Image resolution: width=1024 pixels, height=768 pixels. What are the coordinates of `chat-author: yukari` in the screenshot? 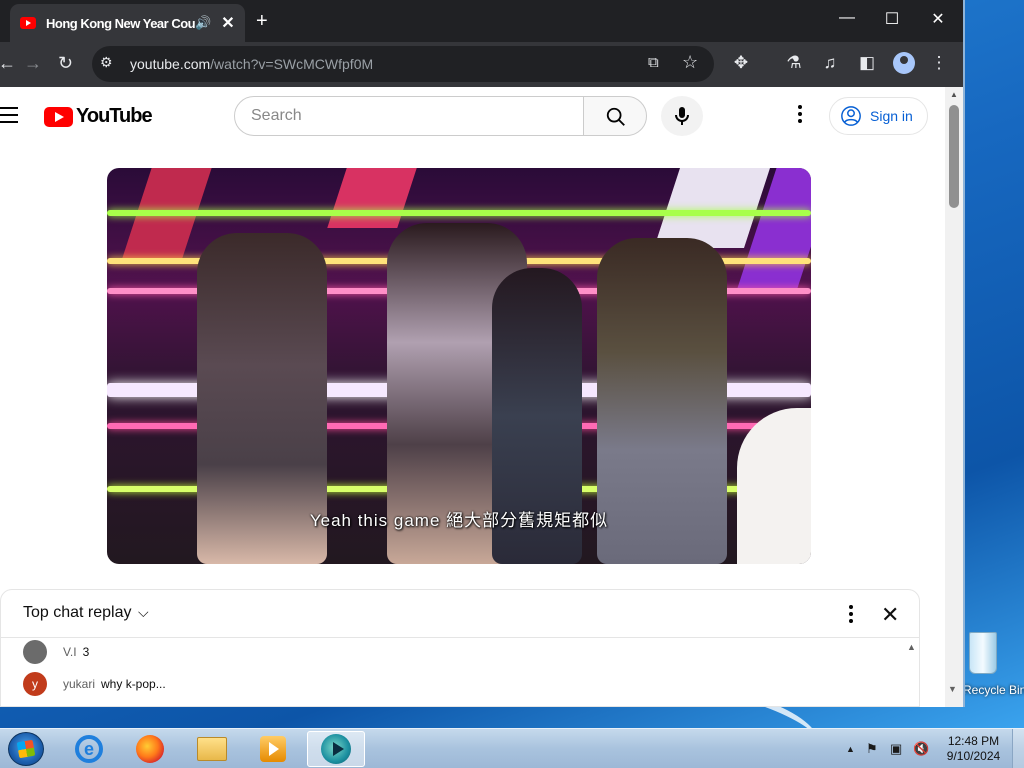 It's located at (79, 684).